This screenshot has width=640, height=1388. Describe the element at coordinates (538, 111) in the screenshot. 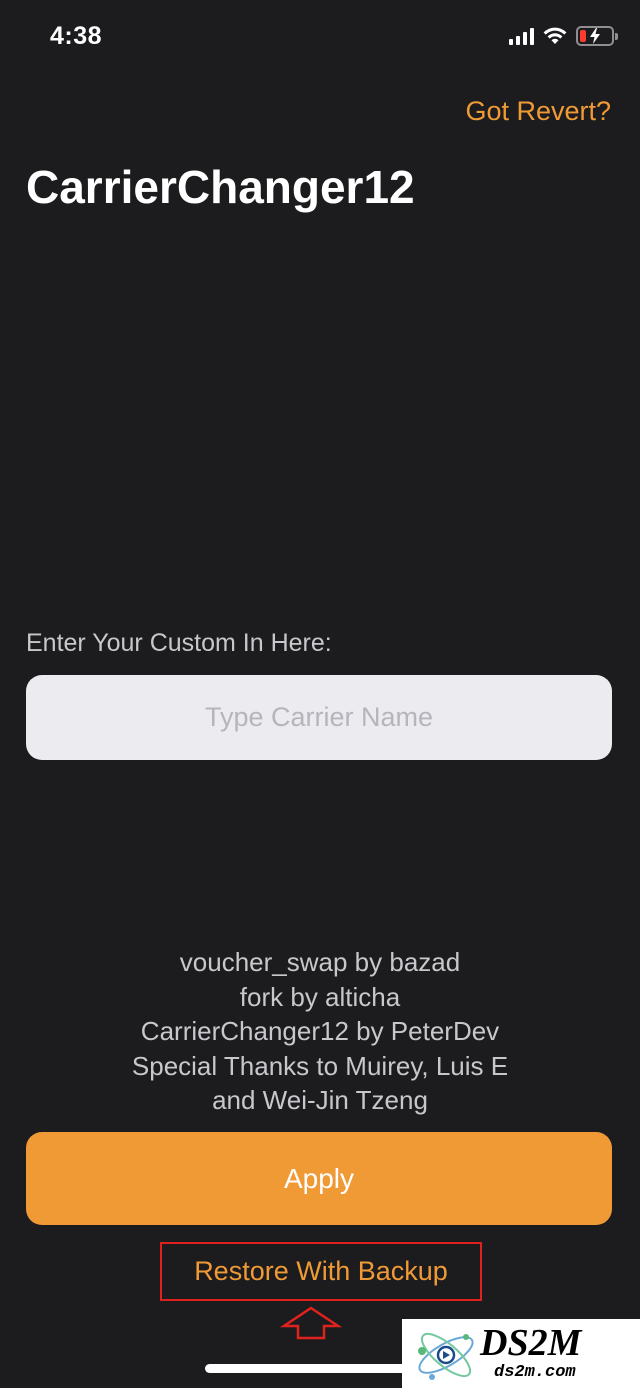

I see `got-revert-link: Got Revert?` at that location.